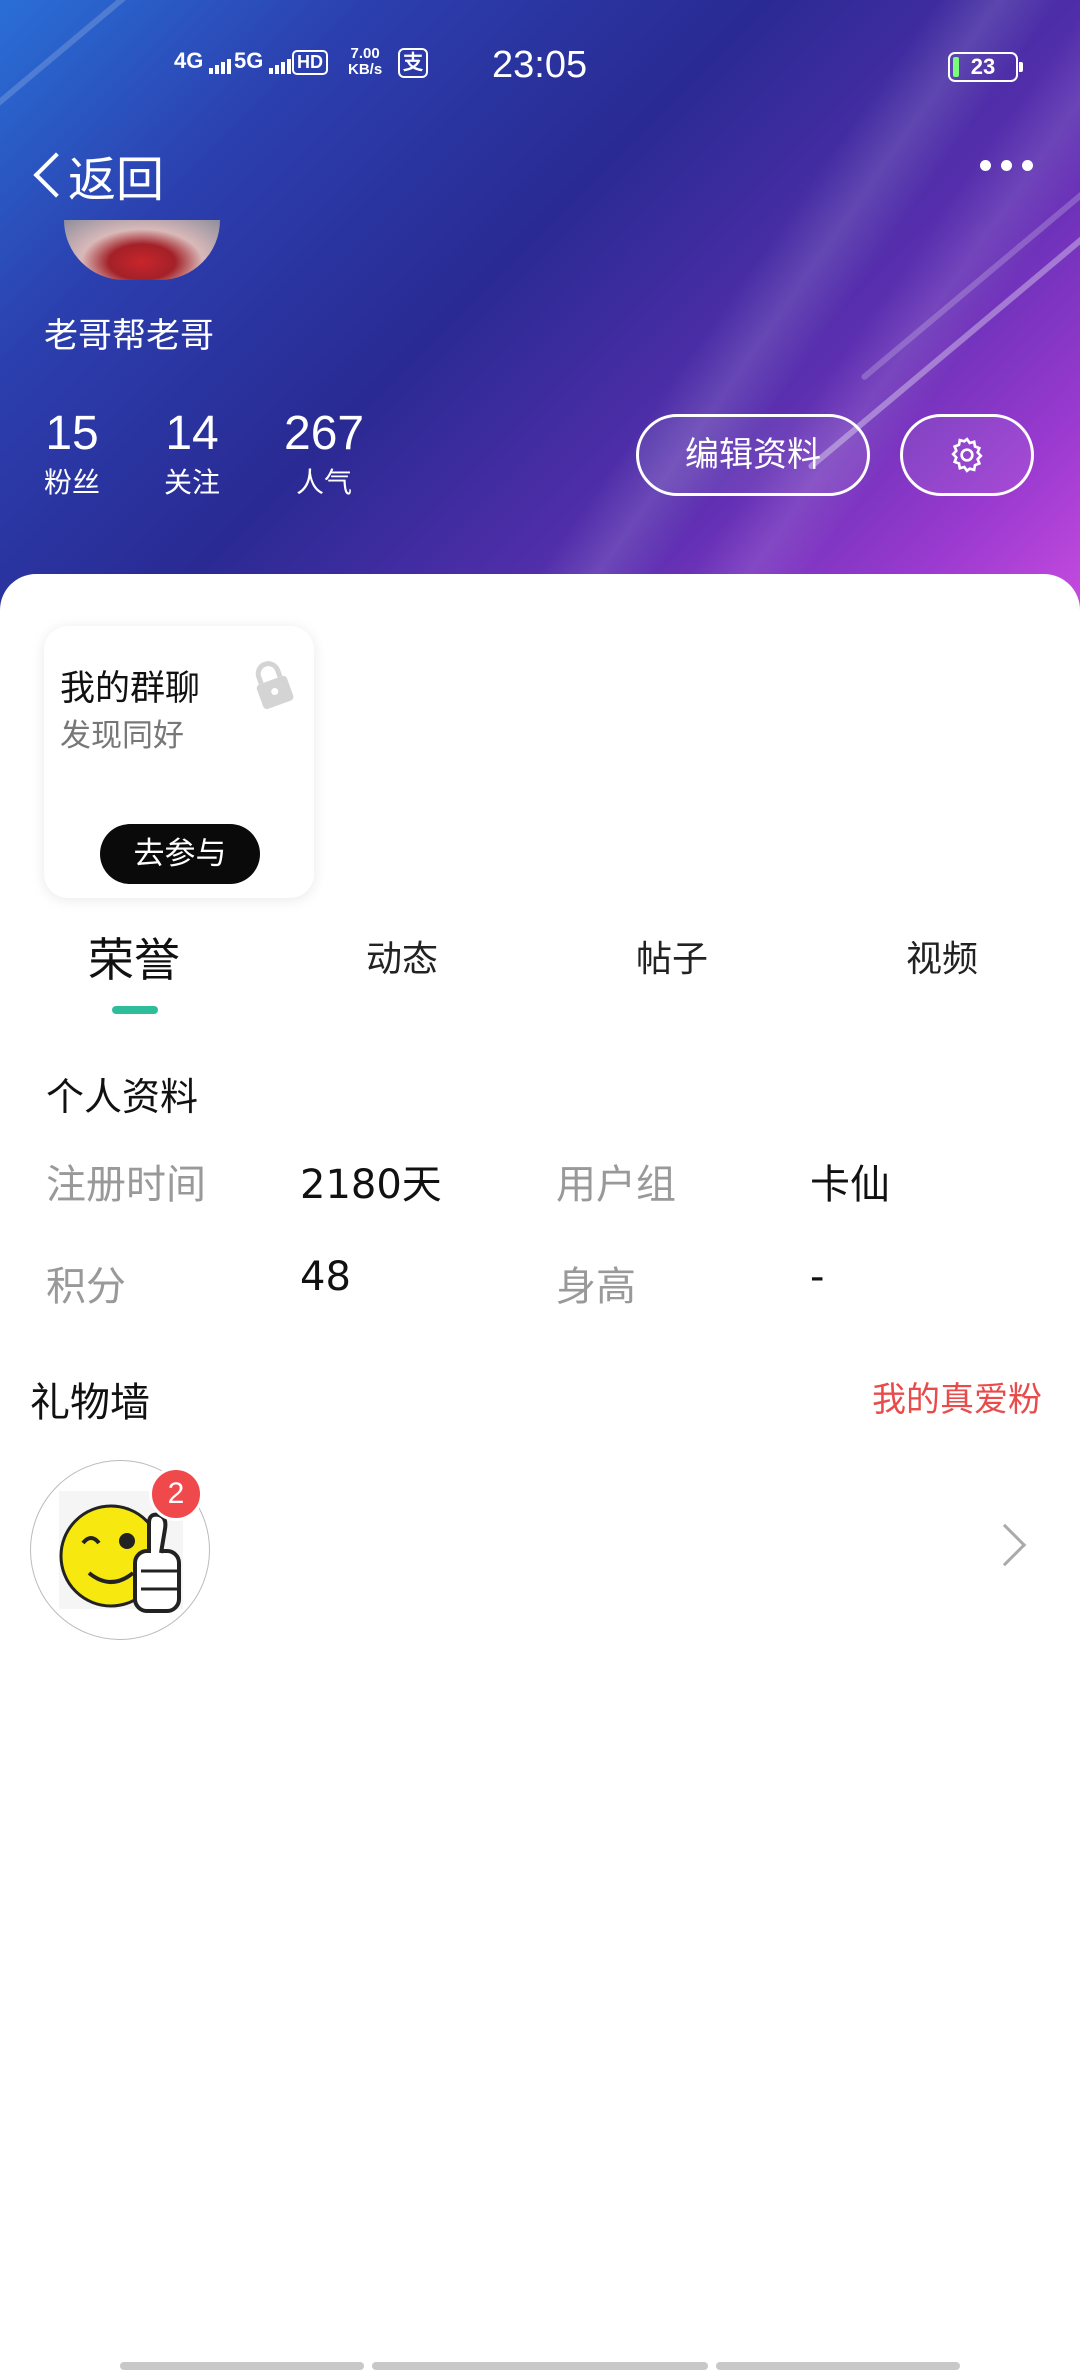  I want to click on stat-label: 粉丝, so click(72, 482).